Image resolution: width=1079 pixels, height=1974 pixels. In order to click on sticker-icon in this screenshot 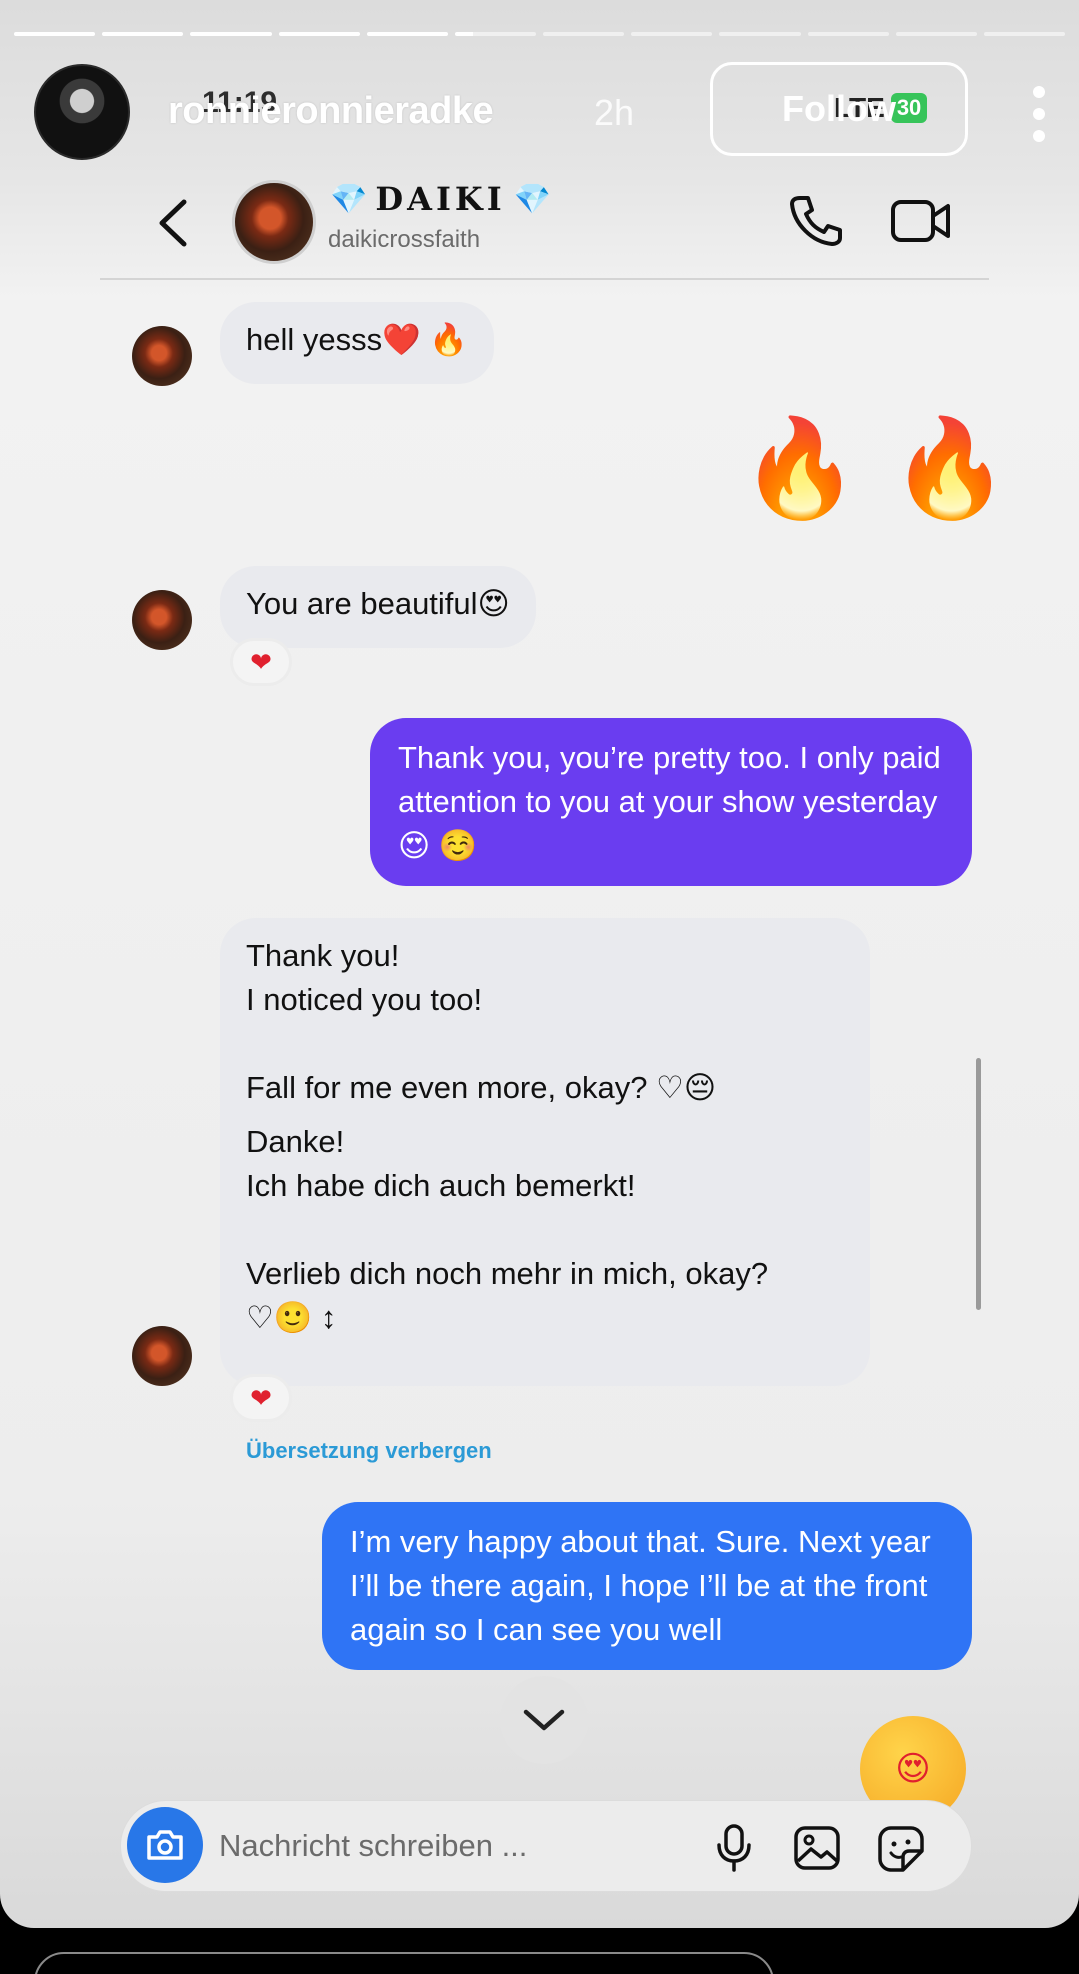, I will do `click(901, 1849)`.